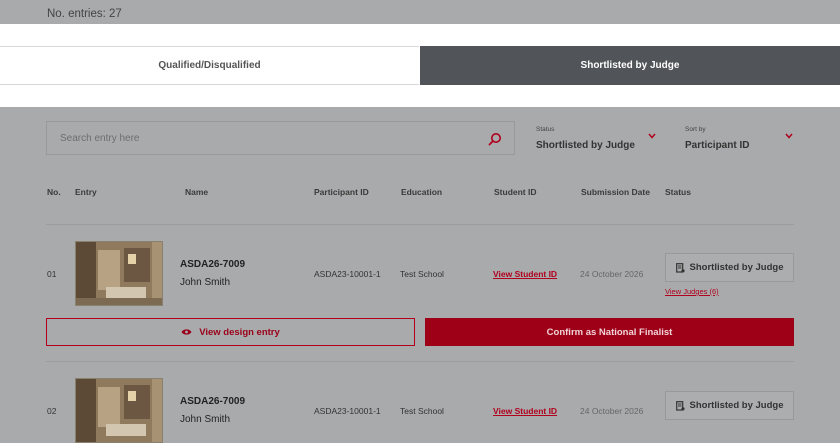 The height and width of the screenshot is (443, 840). I want to click on header-student-id: Student ID, so click(515, 192).